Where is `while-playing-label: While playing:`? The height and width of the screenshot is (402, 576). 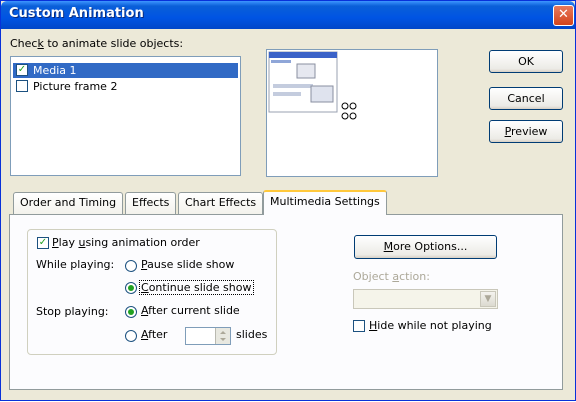 while-playing-label: While playing: is located at coordinates (75, 264).